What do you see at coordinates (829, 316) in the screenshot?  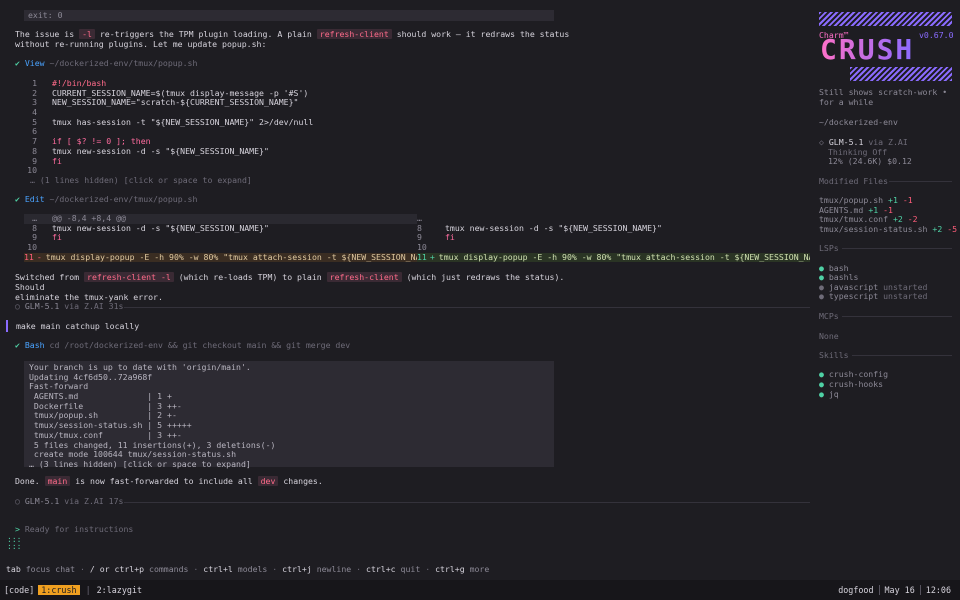 I see `mcps-title: MCPs` at bounding box center [829, 316].